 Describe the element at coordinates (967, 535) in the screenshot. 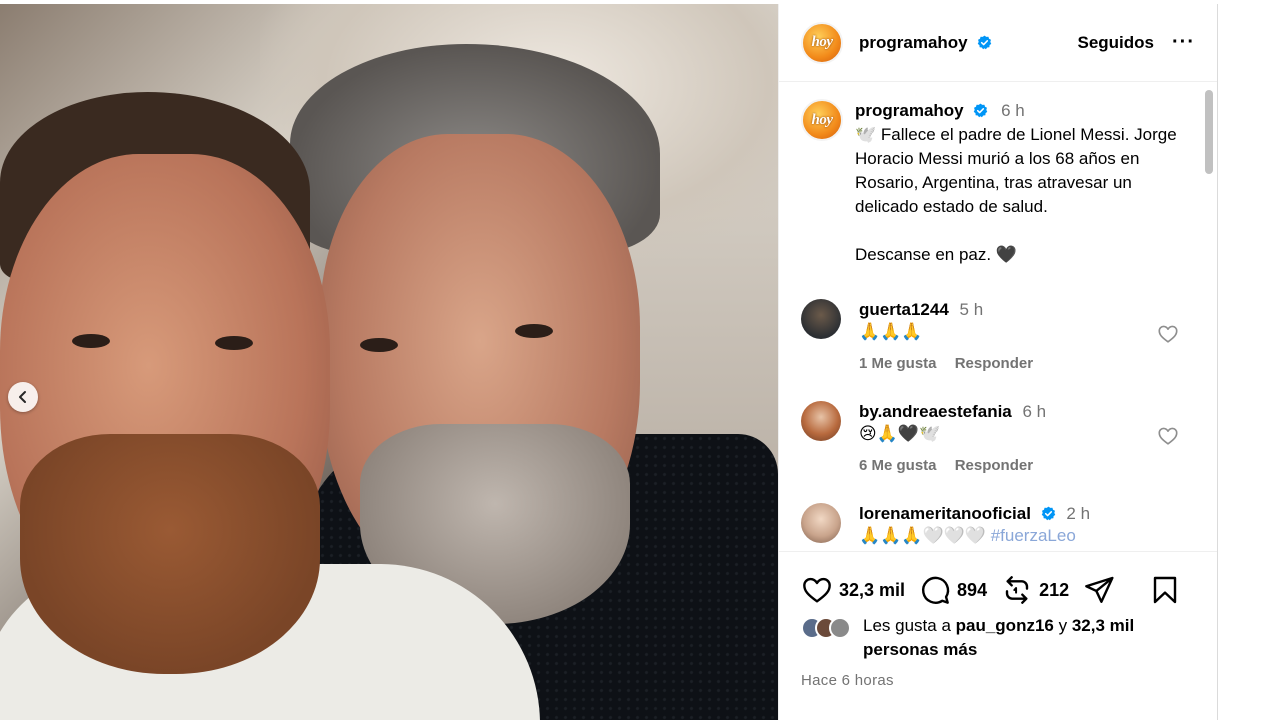

I see `comment-text: 🙏🙏🙏🤍🤍🤍 #fuerzaLeo` at that location.